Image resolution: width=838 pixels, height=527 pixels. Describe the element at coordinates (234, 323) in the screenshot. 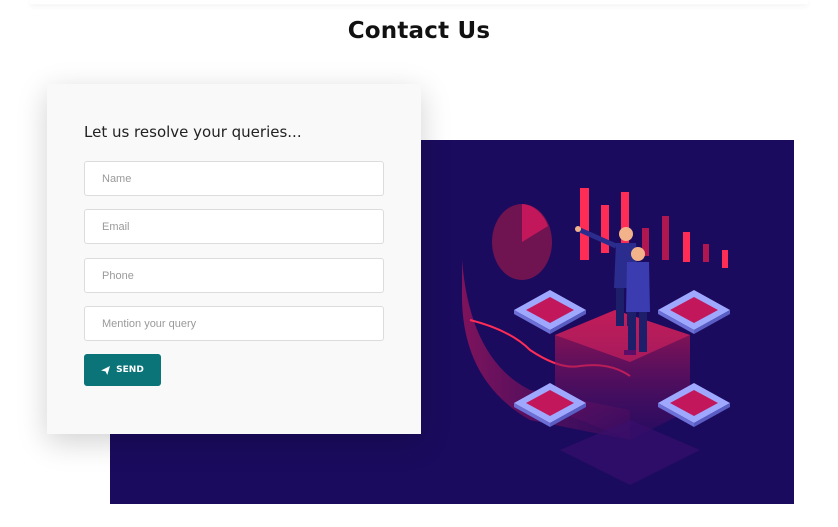

I see `query-field` at that location.